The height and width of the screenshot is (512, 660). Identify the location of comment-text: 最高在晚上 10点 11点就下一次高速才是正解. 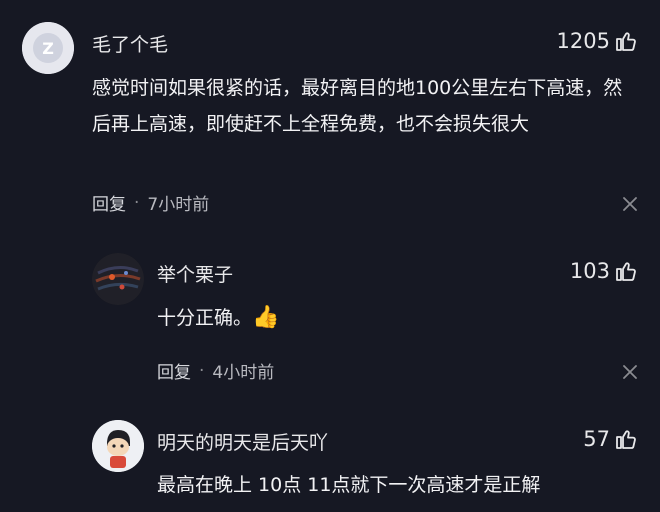
(349, 485).